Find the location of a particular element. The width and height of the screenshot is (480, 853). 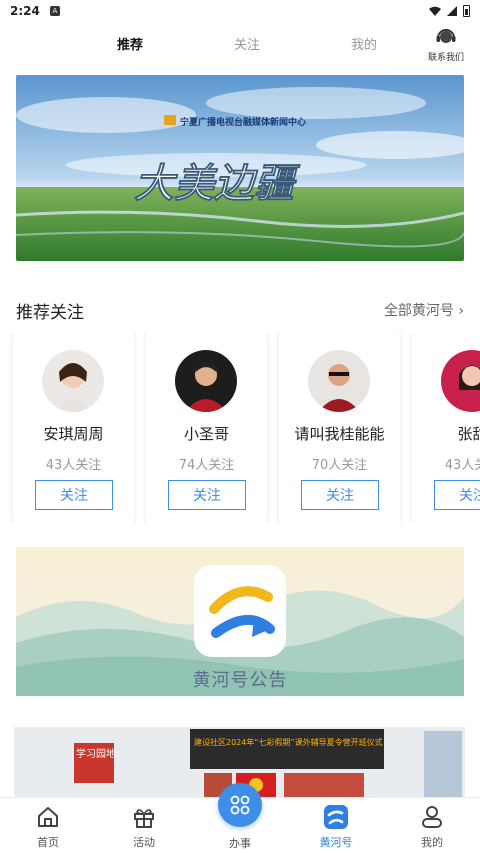

grid-icon is located at coordinates (240, 805).